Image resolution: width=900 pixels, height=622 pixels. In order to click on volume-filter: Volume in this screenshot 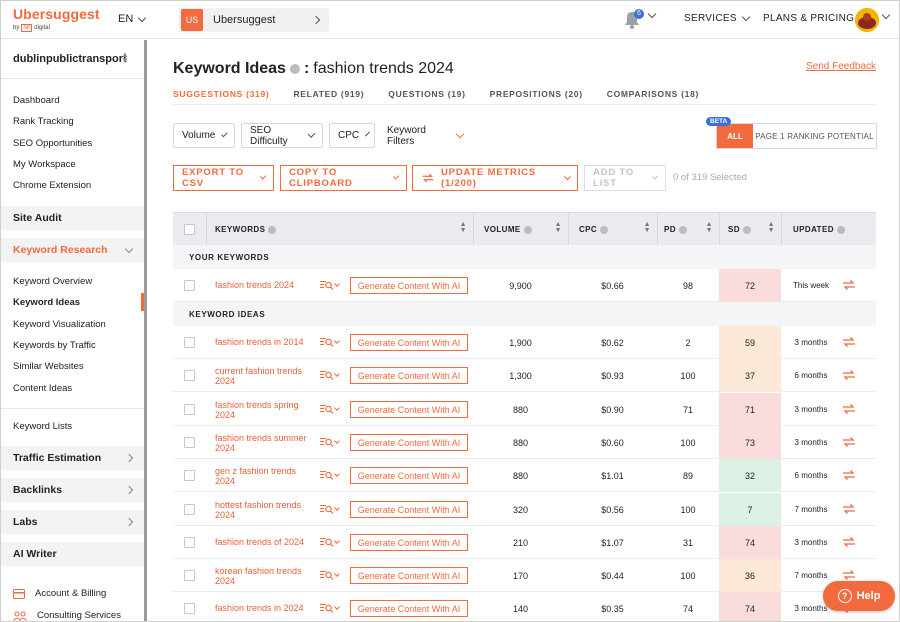, I will do `click(204, 135)`.